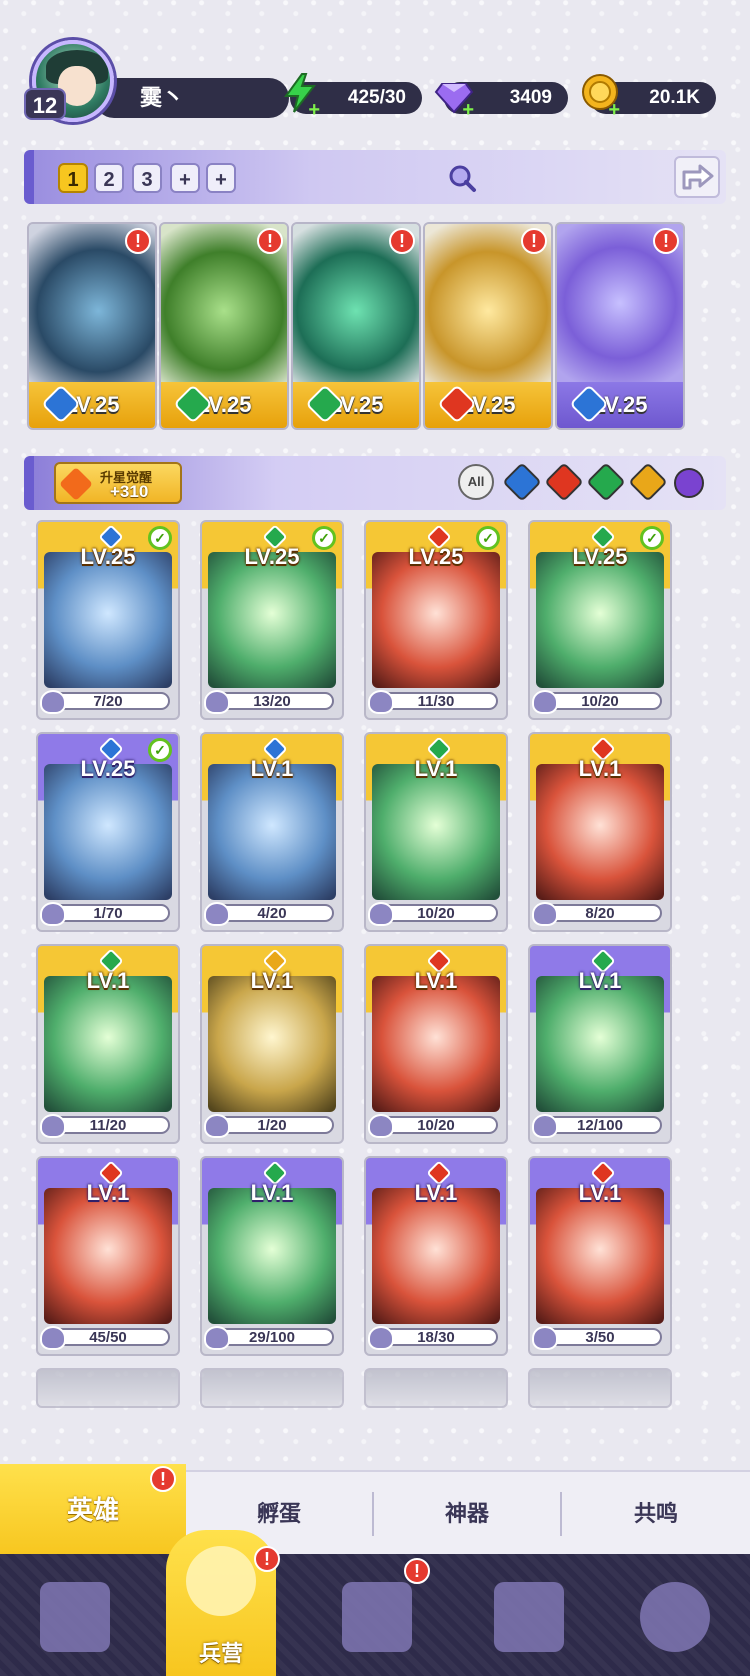 The image size is (750, 1676). Describe the element at coordinates (108, 1256) in the screenshot. I see `hero-card: LV.1 45/50` at that location.